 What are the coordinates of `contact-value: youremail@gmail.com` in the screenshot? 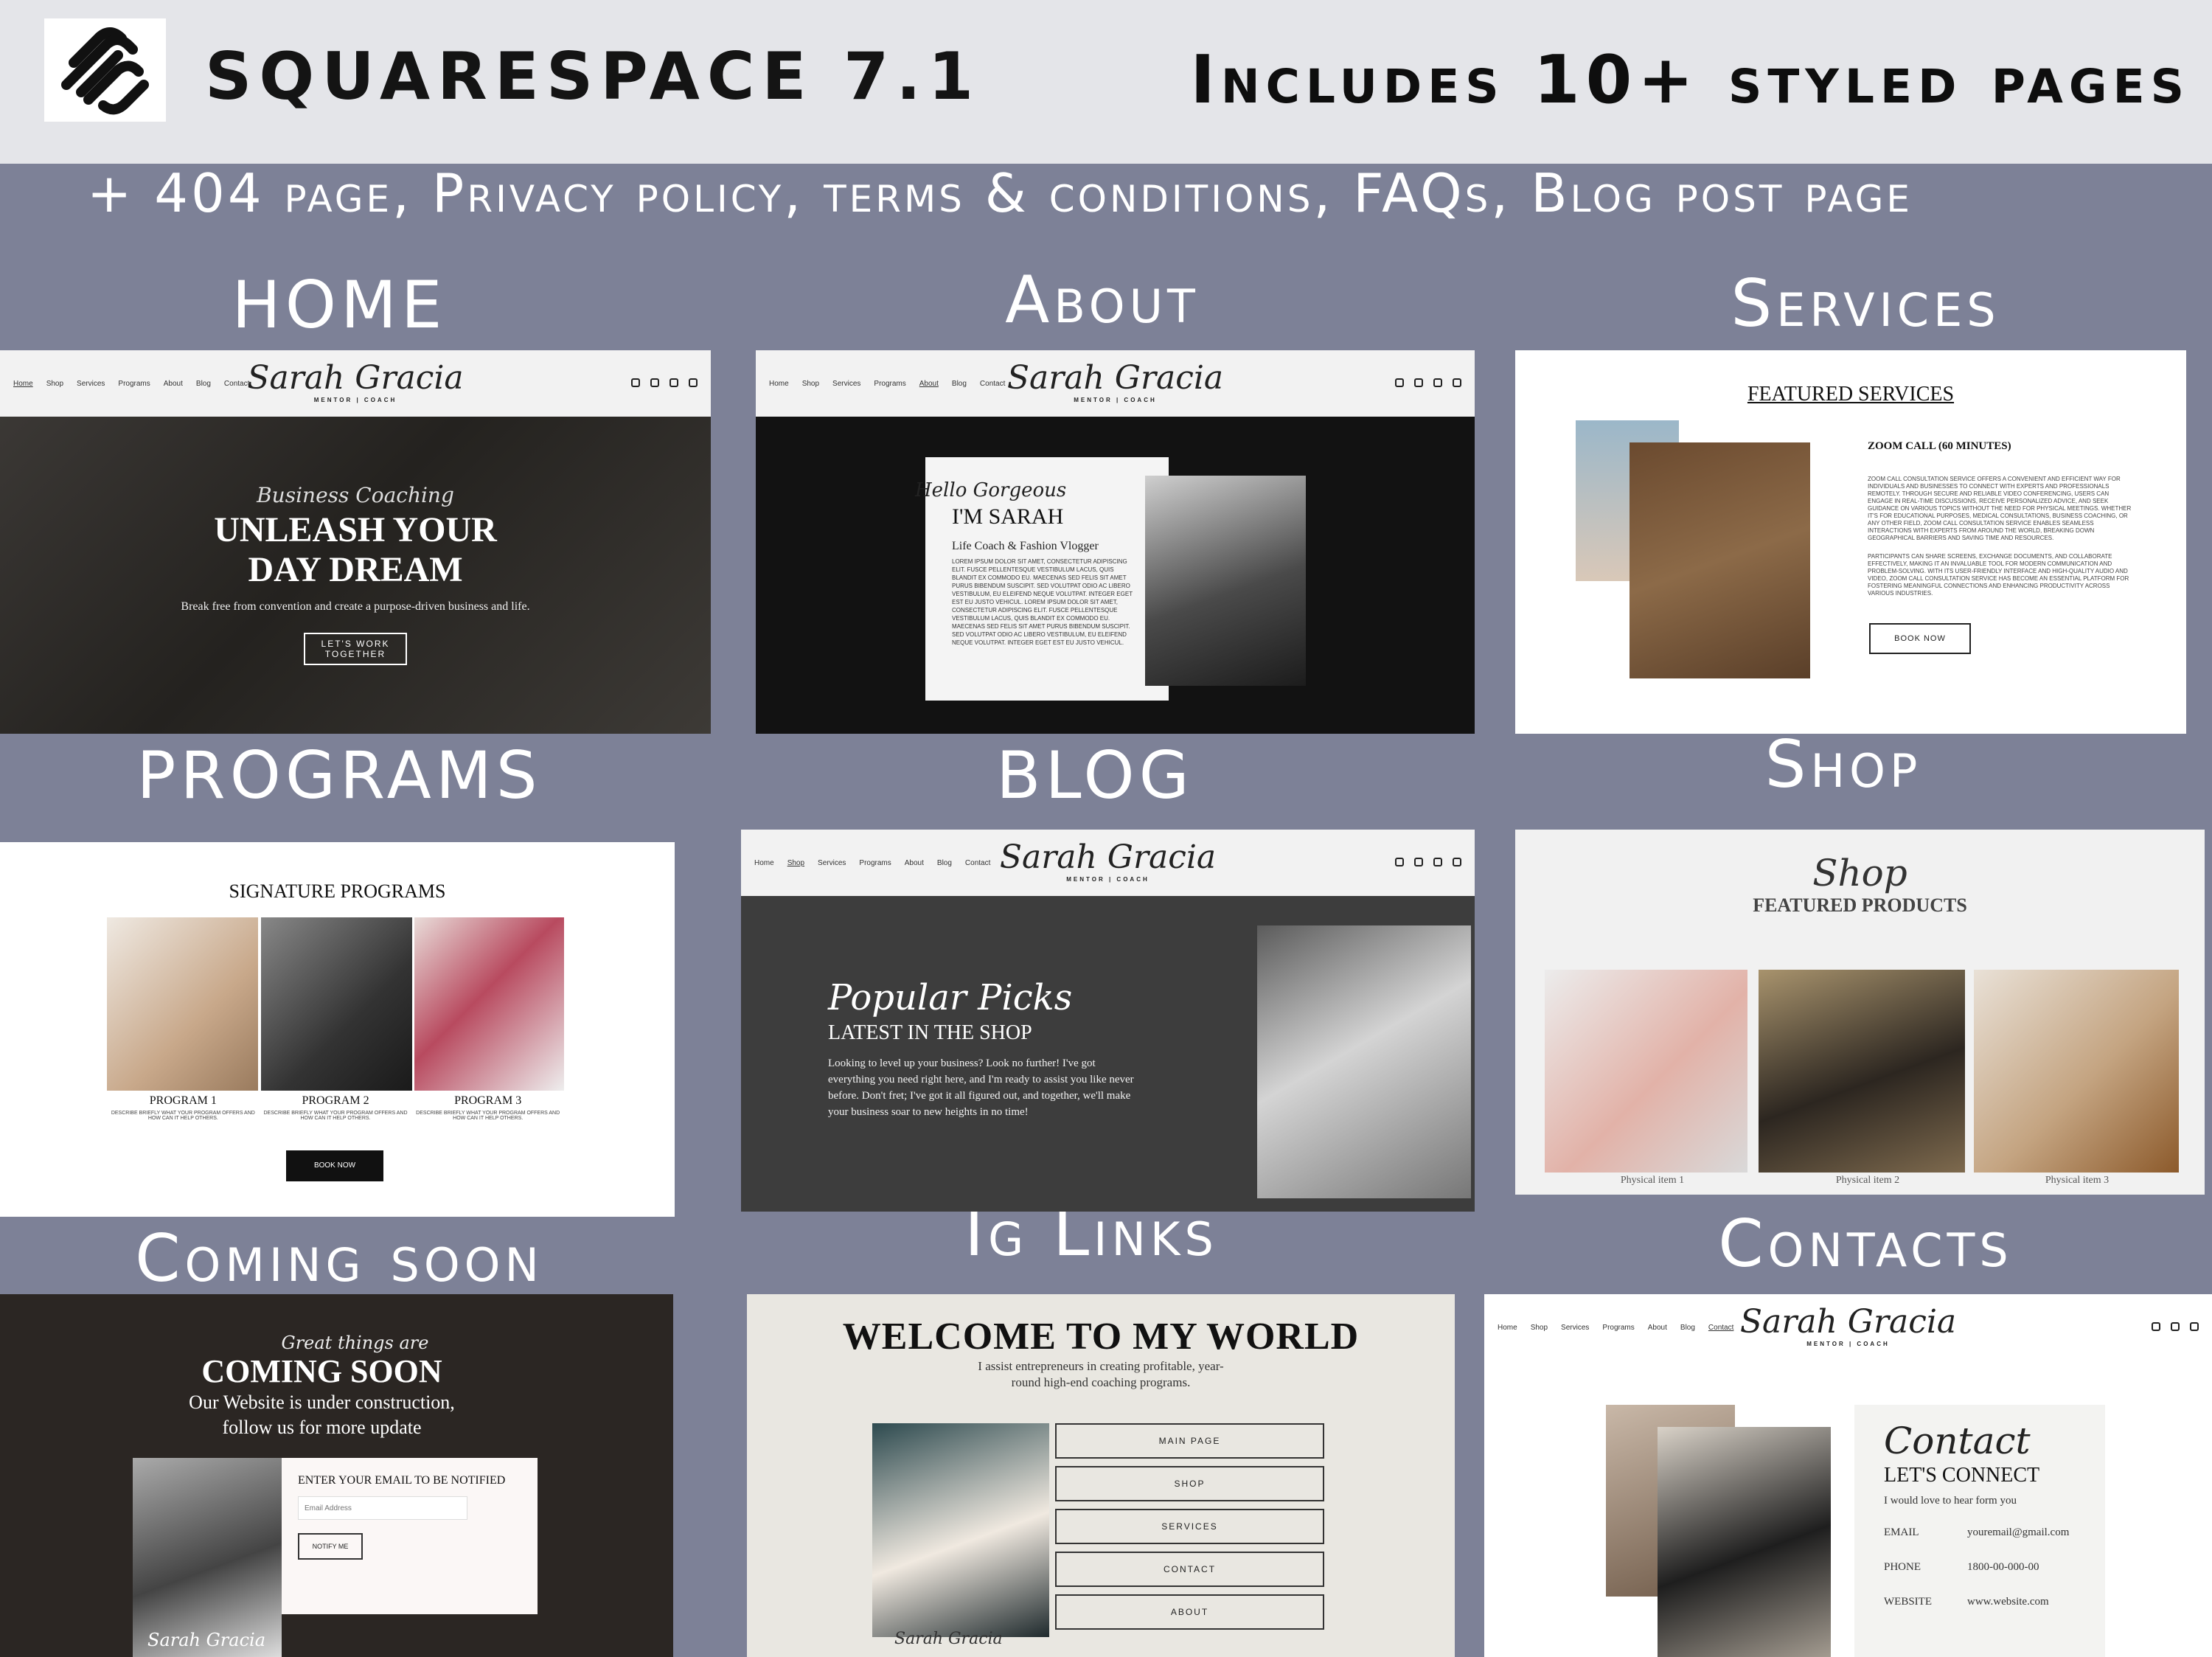 It's located at (2018, 1532).